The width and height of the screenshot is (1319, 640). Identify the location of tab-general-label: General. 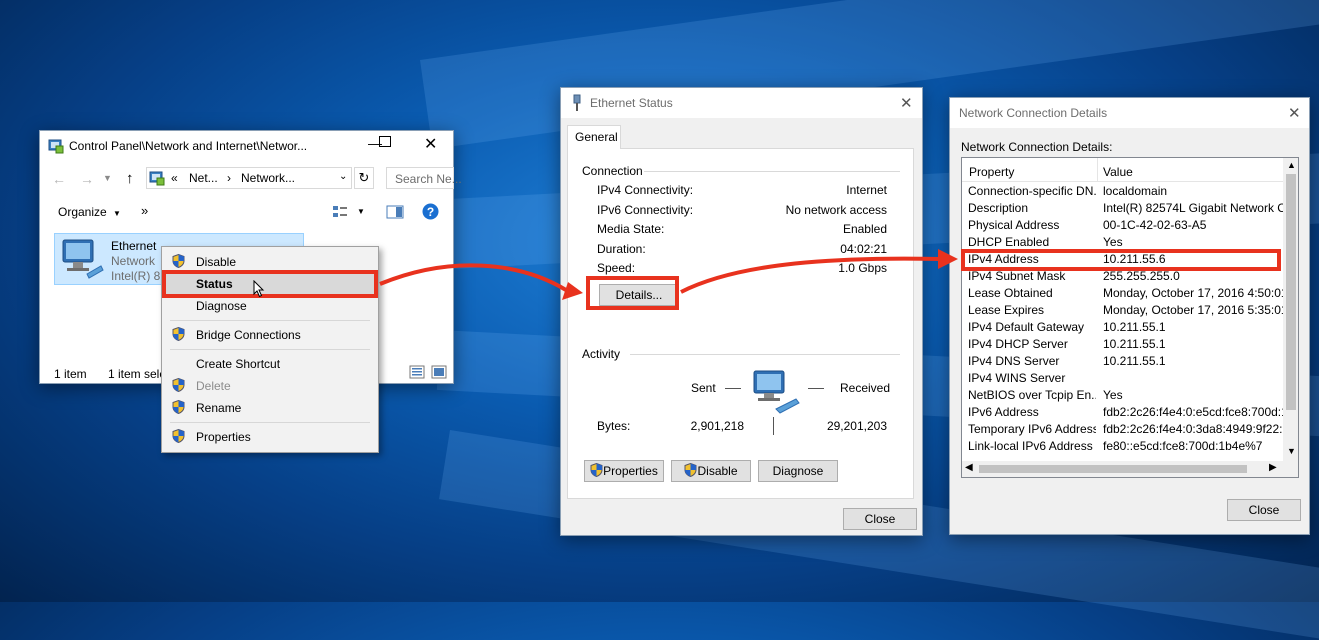
(596, 137).